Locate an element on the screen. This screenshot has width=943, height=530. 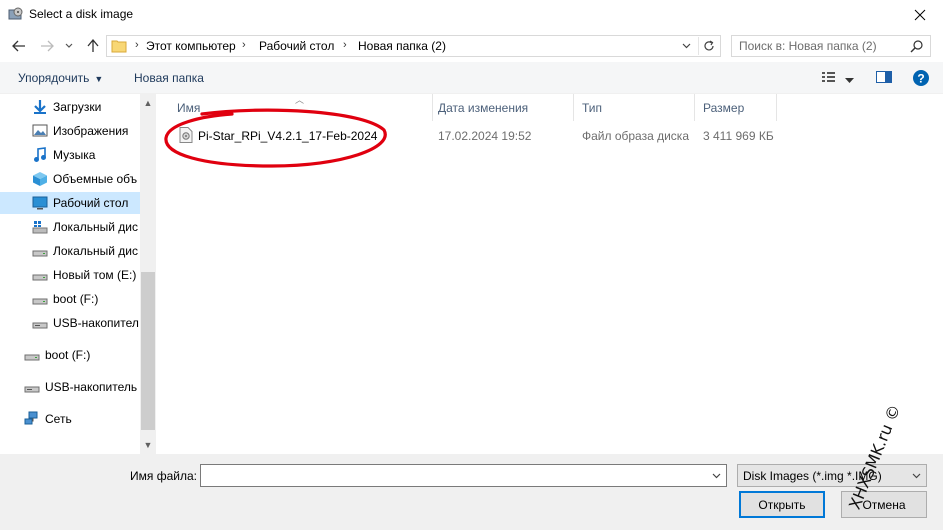
nav-scrollbar: ▲ ▼ is located at coordinates (148, 274).